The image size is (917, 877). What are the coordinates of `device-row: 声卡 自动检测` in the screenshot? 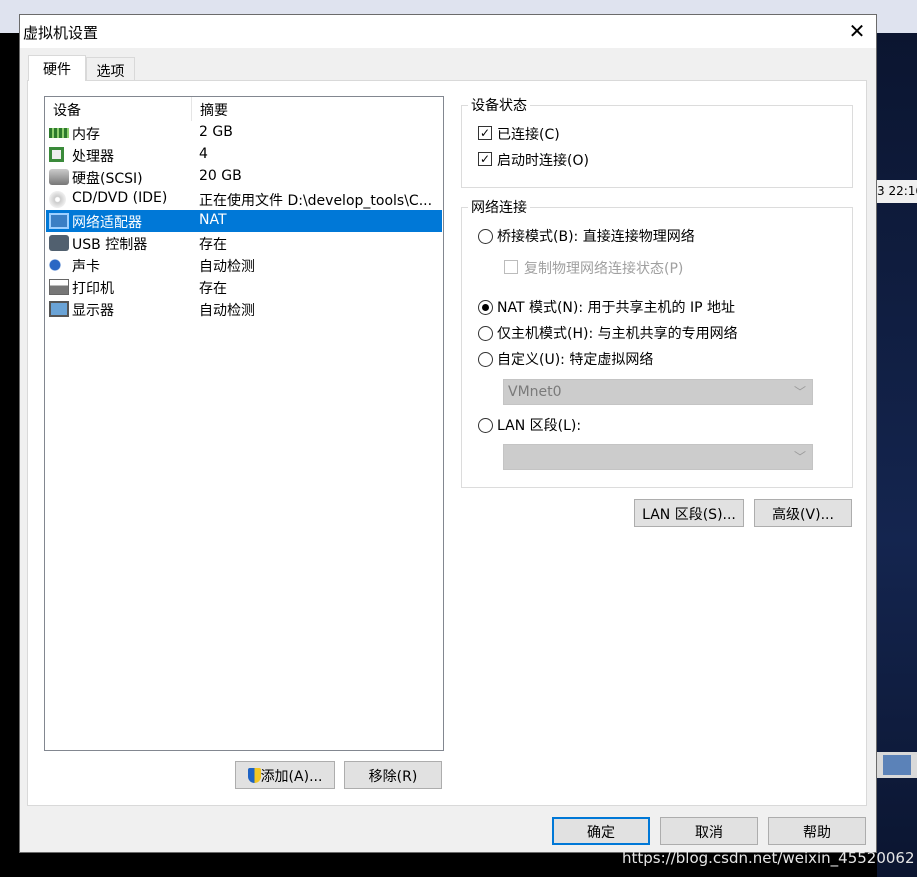 It's located at (244, 265).